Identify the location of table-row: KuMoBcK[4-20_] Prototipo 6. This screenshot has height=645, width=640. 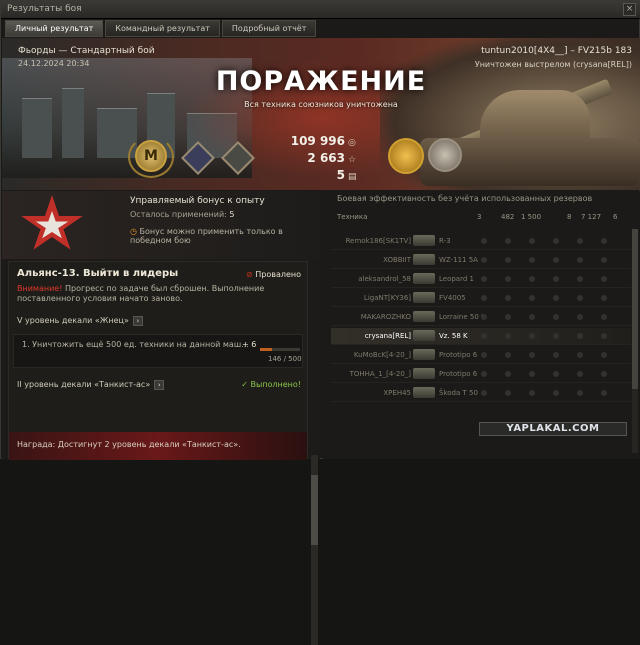
(481, 355).